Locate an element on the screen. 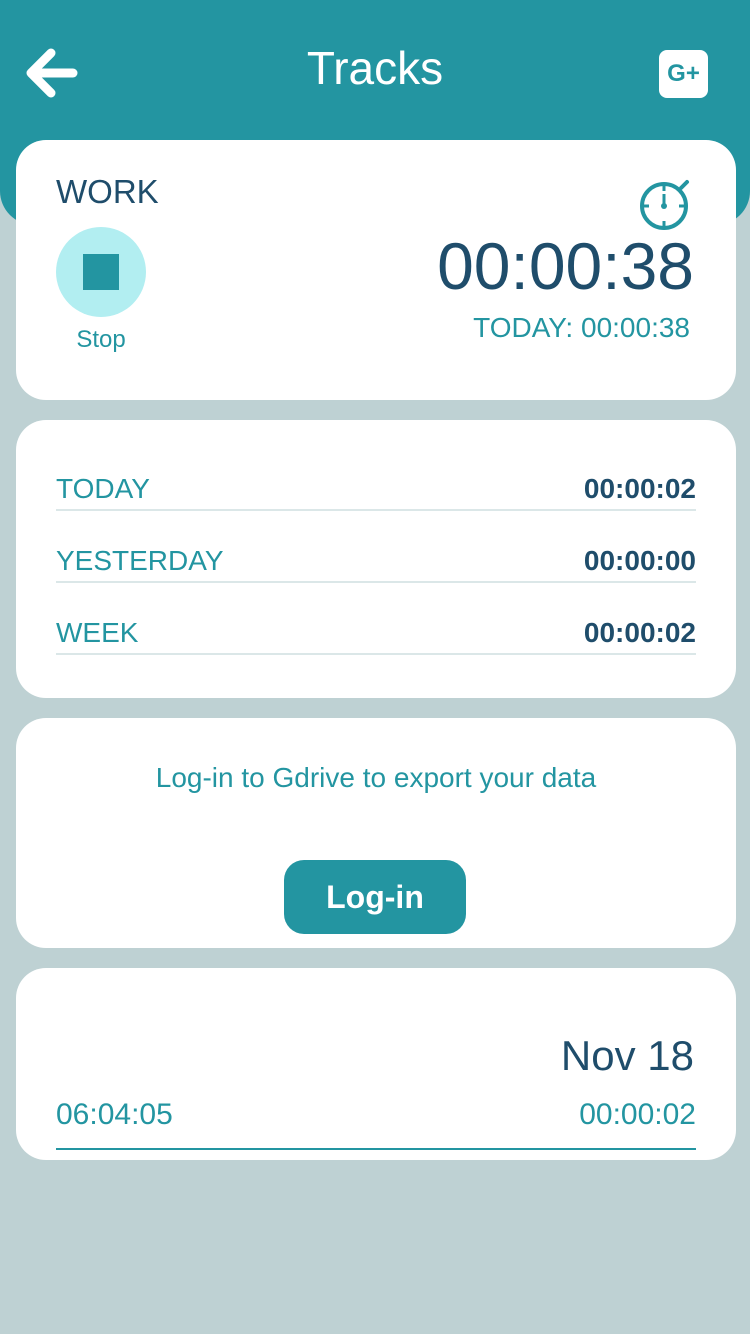 Image resolution: width=750 pixels, height=1334 pixels. google-plus-icon: G+ is located at coordinates (683, 73).